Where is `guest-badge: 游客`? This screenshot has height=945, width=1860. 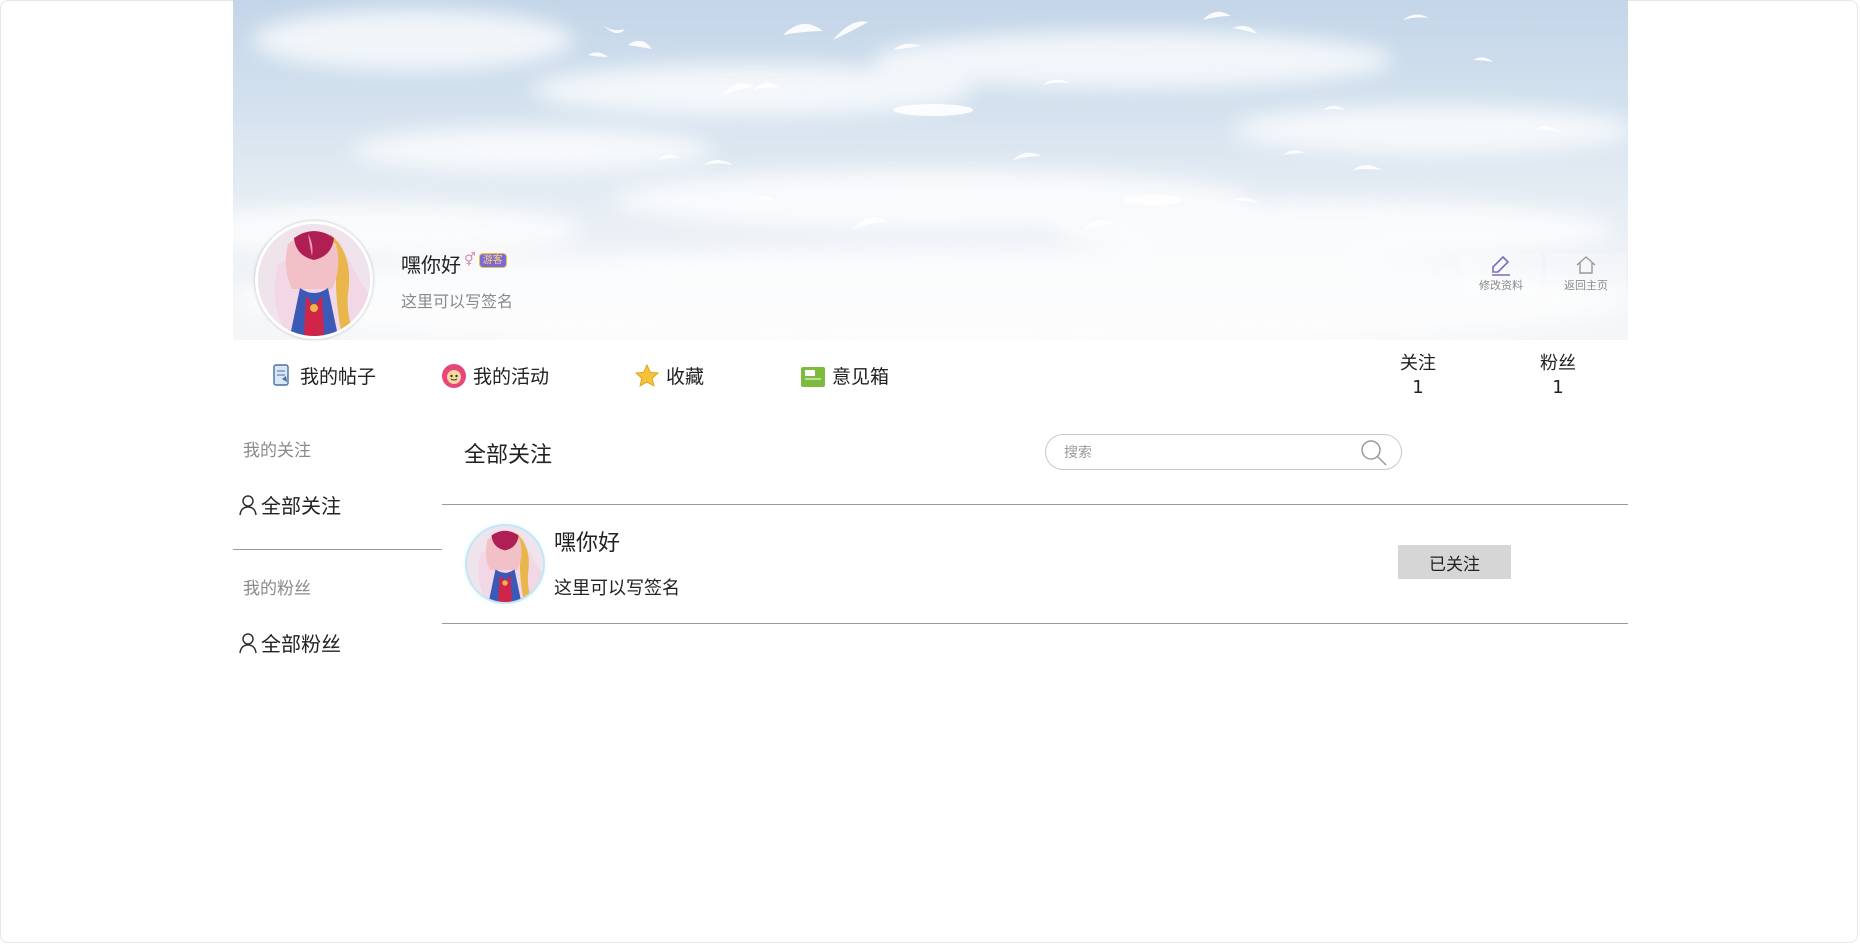
guest-badge: 游客 is located at coordinates (492, 260).